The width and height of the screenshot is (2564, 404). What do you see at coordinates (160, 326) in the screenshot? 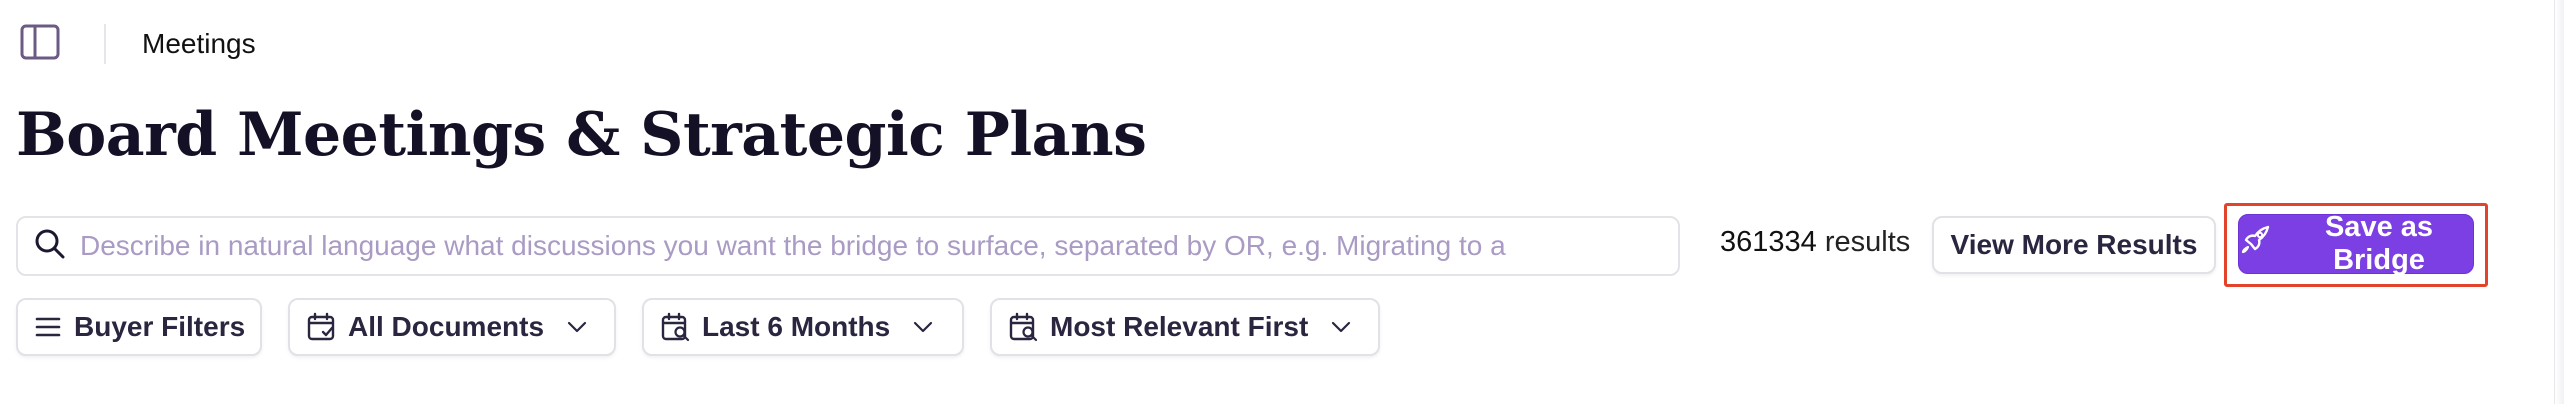
I see `buyer-filters-label: Buyer Filters` at bounding box center [160, 326].